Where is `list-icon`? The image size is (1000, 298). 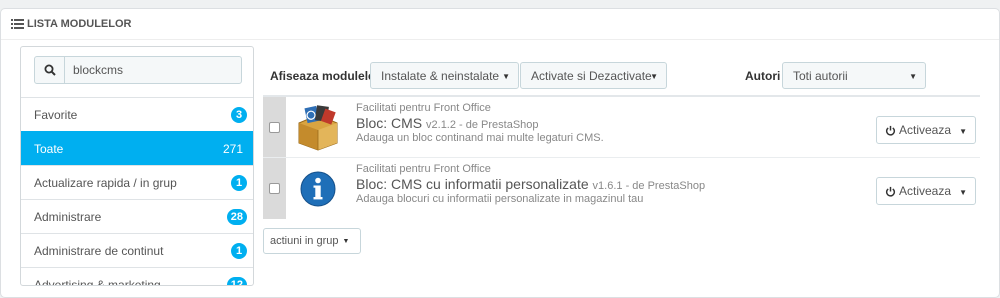
list-icon is located at coordinates (17, 24).